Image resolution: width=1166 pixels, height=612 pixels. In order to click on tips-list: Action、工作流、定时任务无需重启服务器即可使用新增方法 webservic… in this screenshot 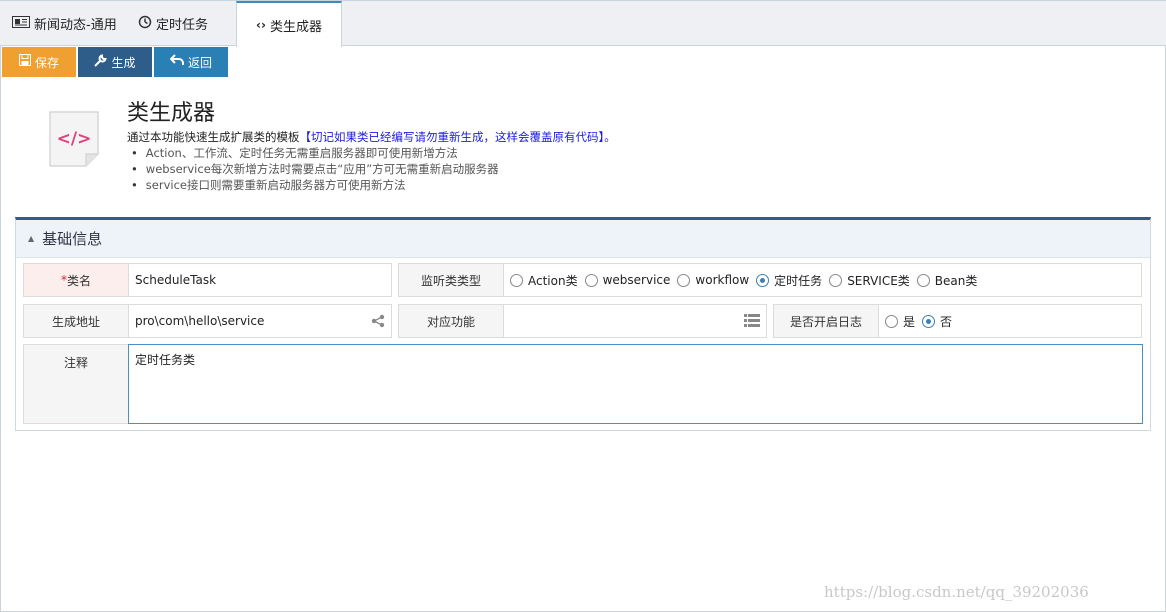, I will do `click(313, 169)`.